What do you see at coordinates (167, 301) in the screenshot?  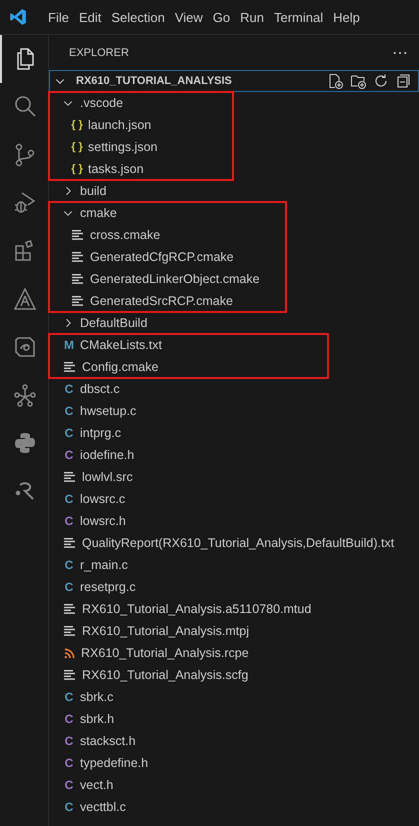 I see `explorer-entry: GeneratedSrcRCP.cmake` at bounding box center [167, 301].